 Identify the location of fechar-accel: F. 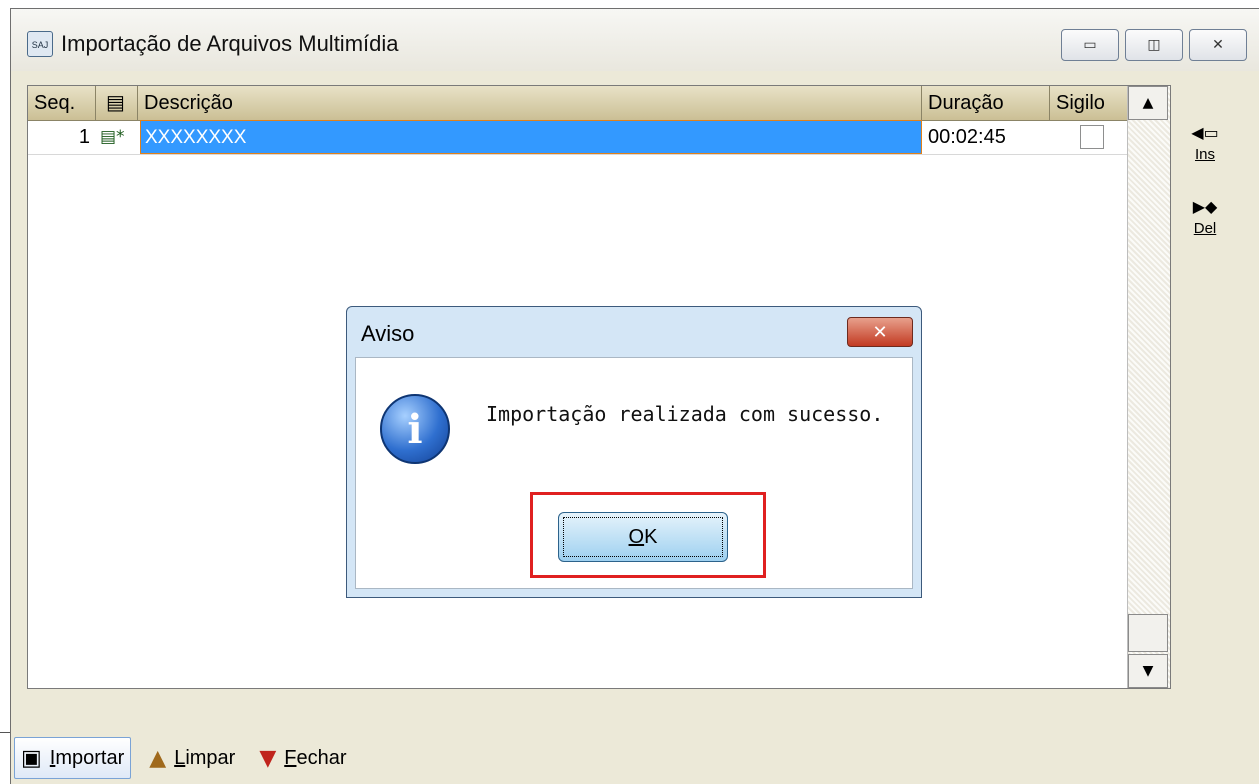
(290, 757).